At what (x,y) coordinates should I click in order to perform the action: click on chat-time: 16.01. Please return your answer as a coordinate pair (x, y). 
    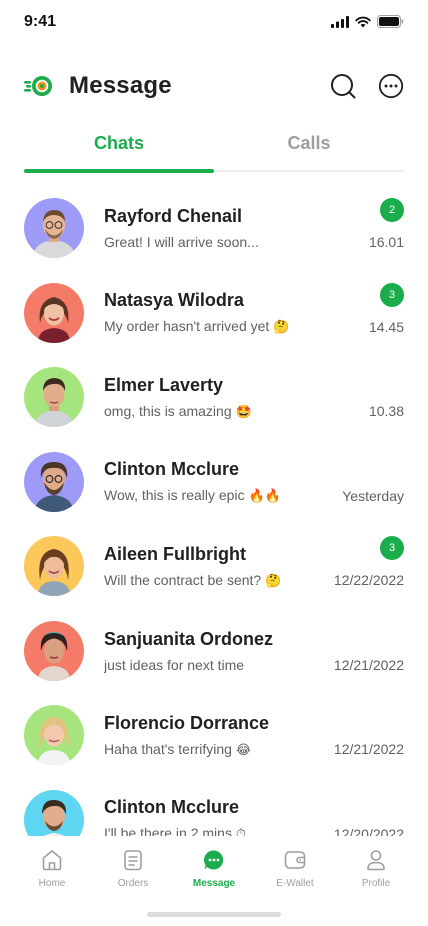
    Looking at the image, I should click on (386, 242).